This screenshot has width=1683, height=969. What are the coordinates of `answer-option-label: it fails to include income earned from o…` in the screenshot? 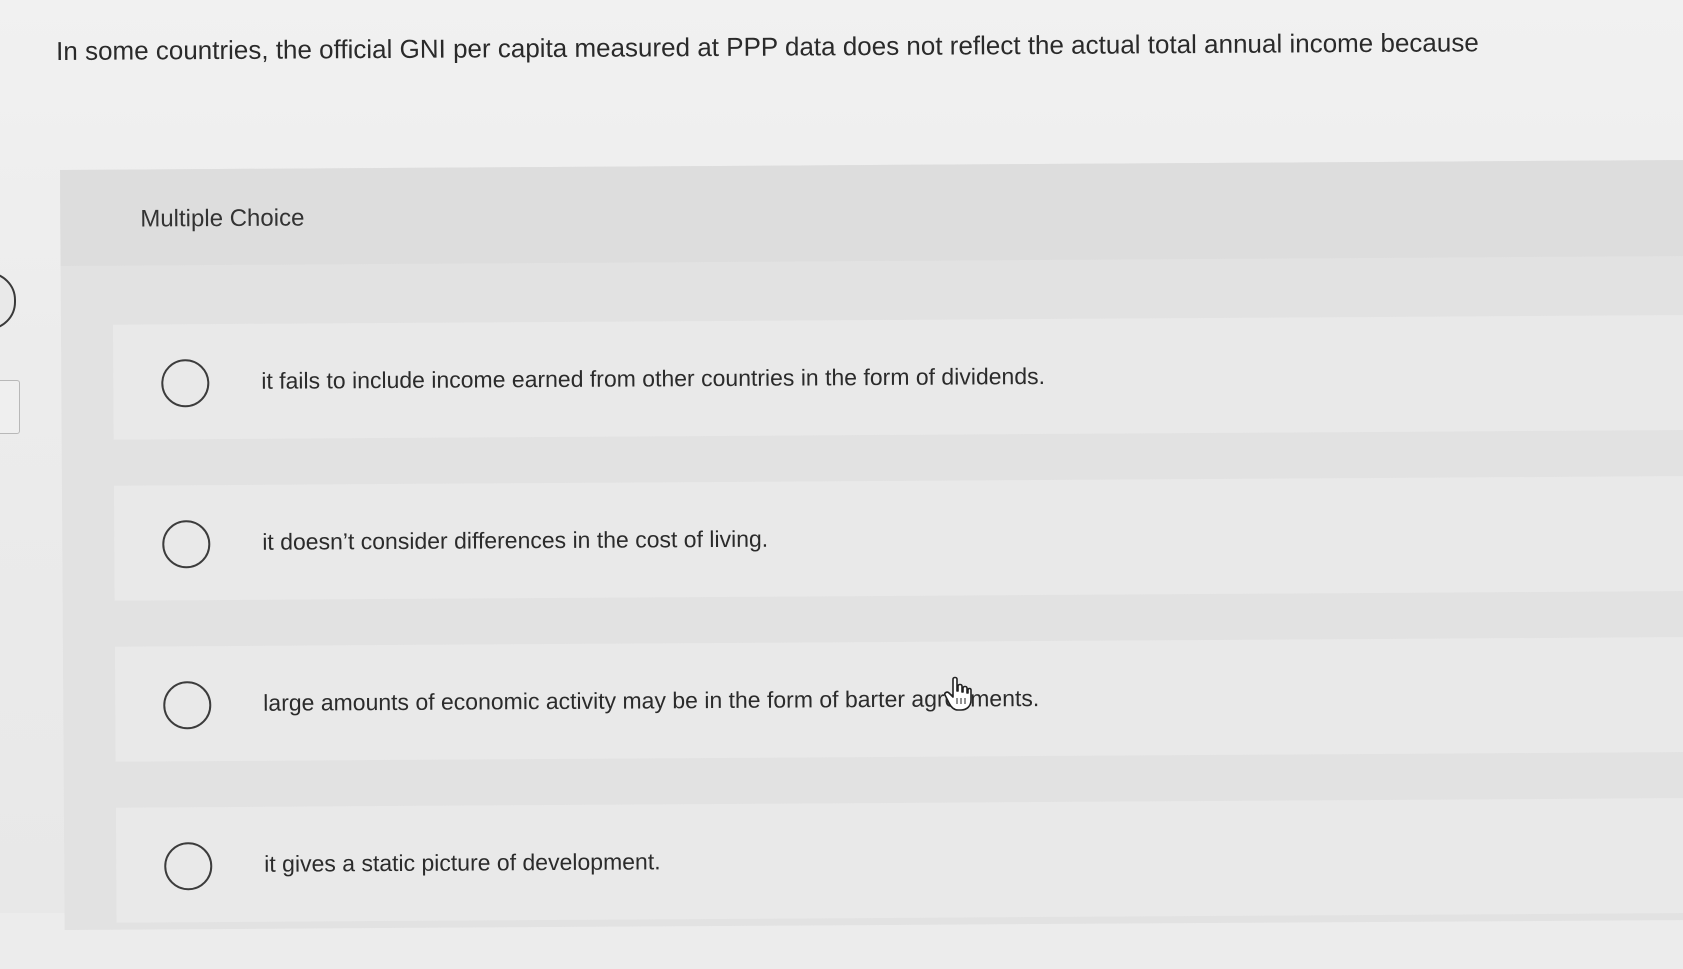 It's located at (653, 378).